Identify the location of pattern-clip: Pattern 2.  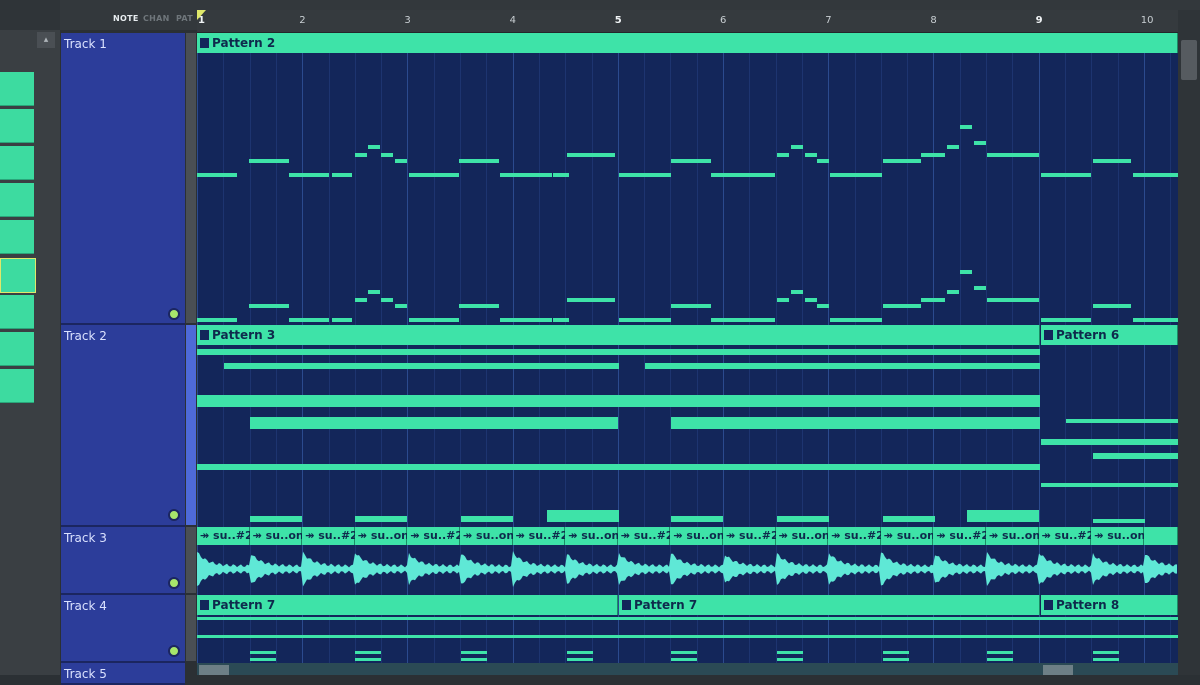
(687, 43).